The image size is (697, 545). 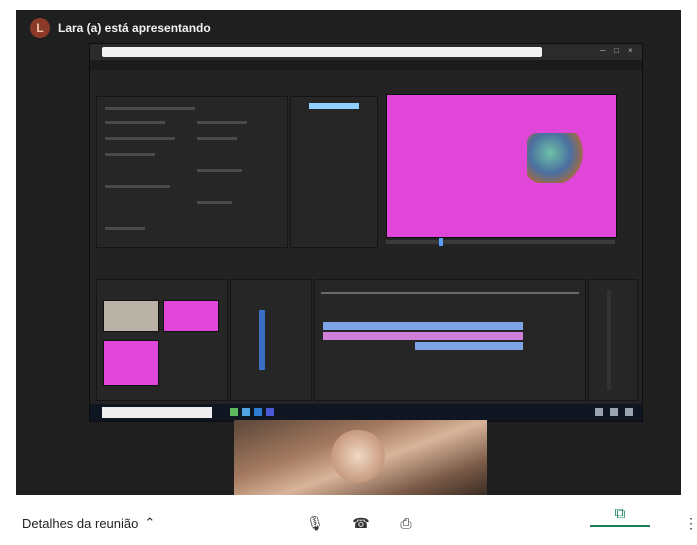 What do you see at coordinates (620, 513) in the screenshot?
I see `present-screen-icon: ⧉` at bounding box center [620, 513].